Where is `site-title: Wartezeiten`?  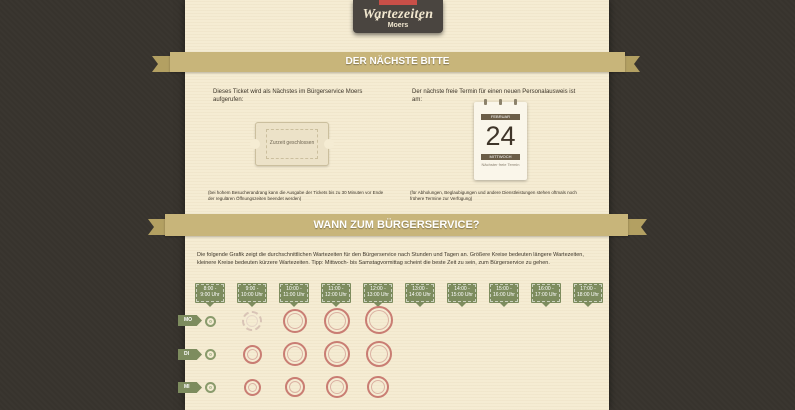 site-title: Wartezeiten is located at coordinates (398, 14).